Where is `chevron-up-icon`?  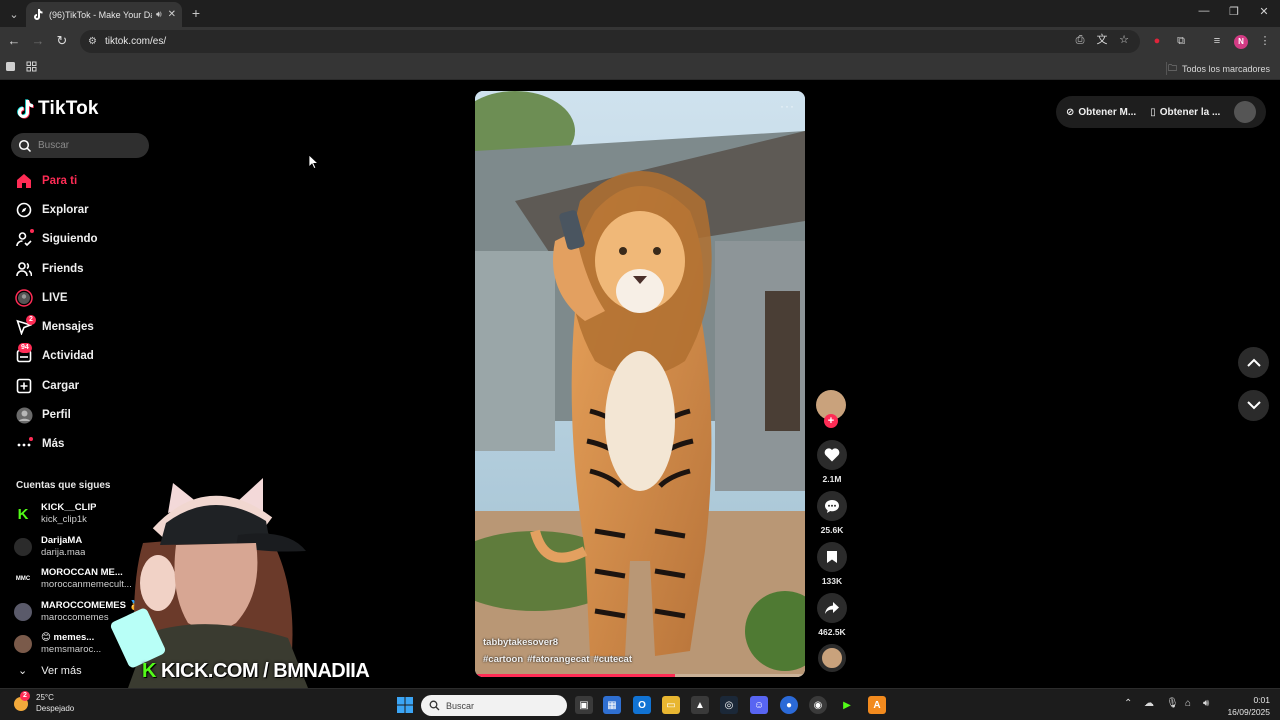 chevron-up-icon is located at coordinates (1253, 362).